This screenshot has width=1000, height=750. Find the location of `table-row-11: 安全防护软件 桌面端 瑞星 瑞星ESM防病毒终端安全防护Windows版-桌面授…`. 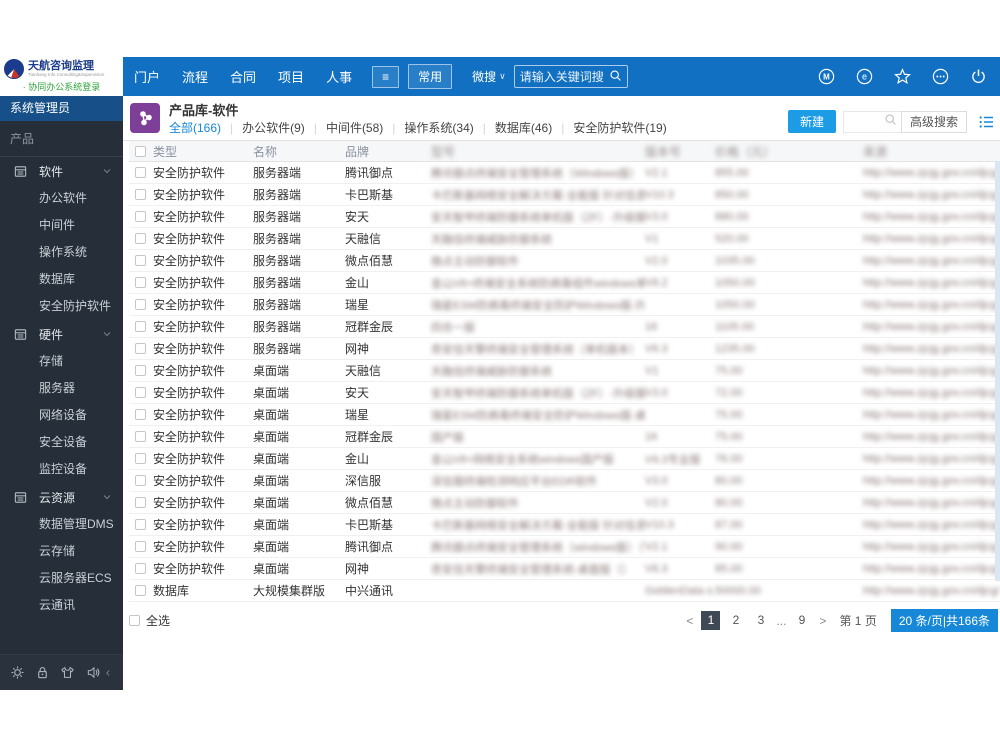

table-row-11: 安全防护软件 桌面端 瑞星 瑞星ESM防病毒终端安全防护Windows版-桌面授… is located at coordinates (564, 415).